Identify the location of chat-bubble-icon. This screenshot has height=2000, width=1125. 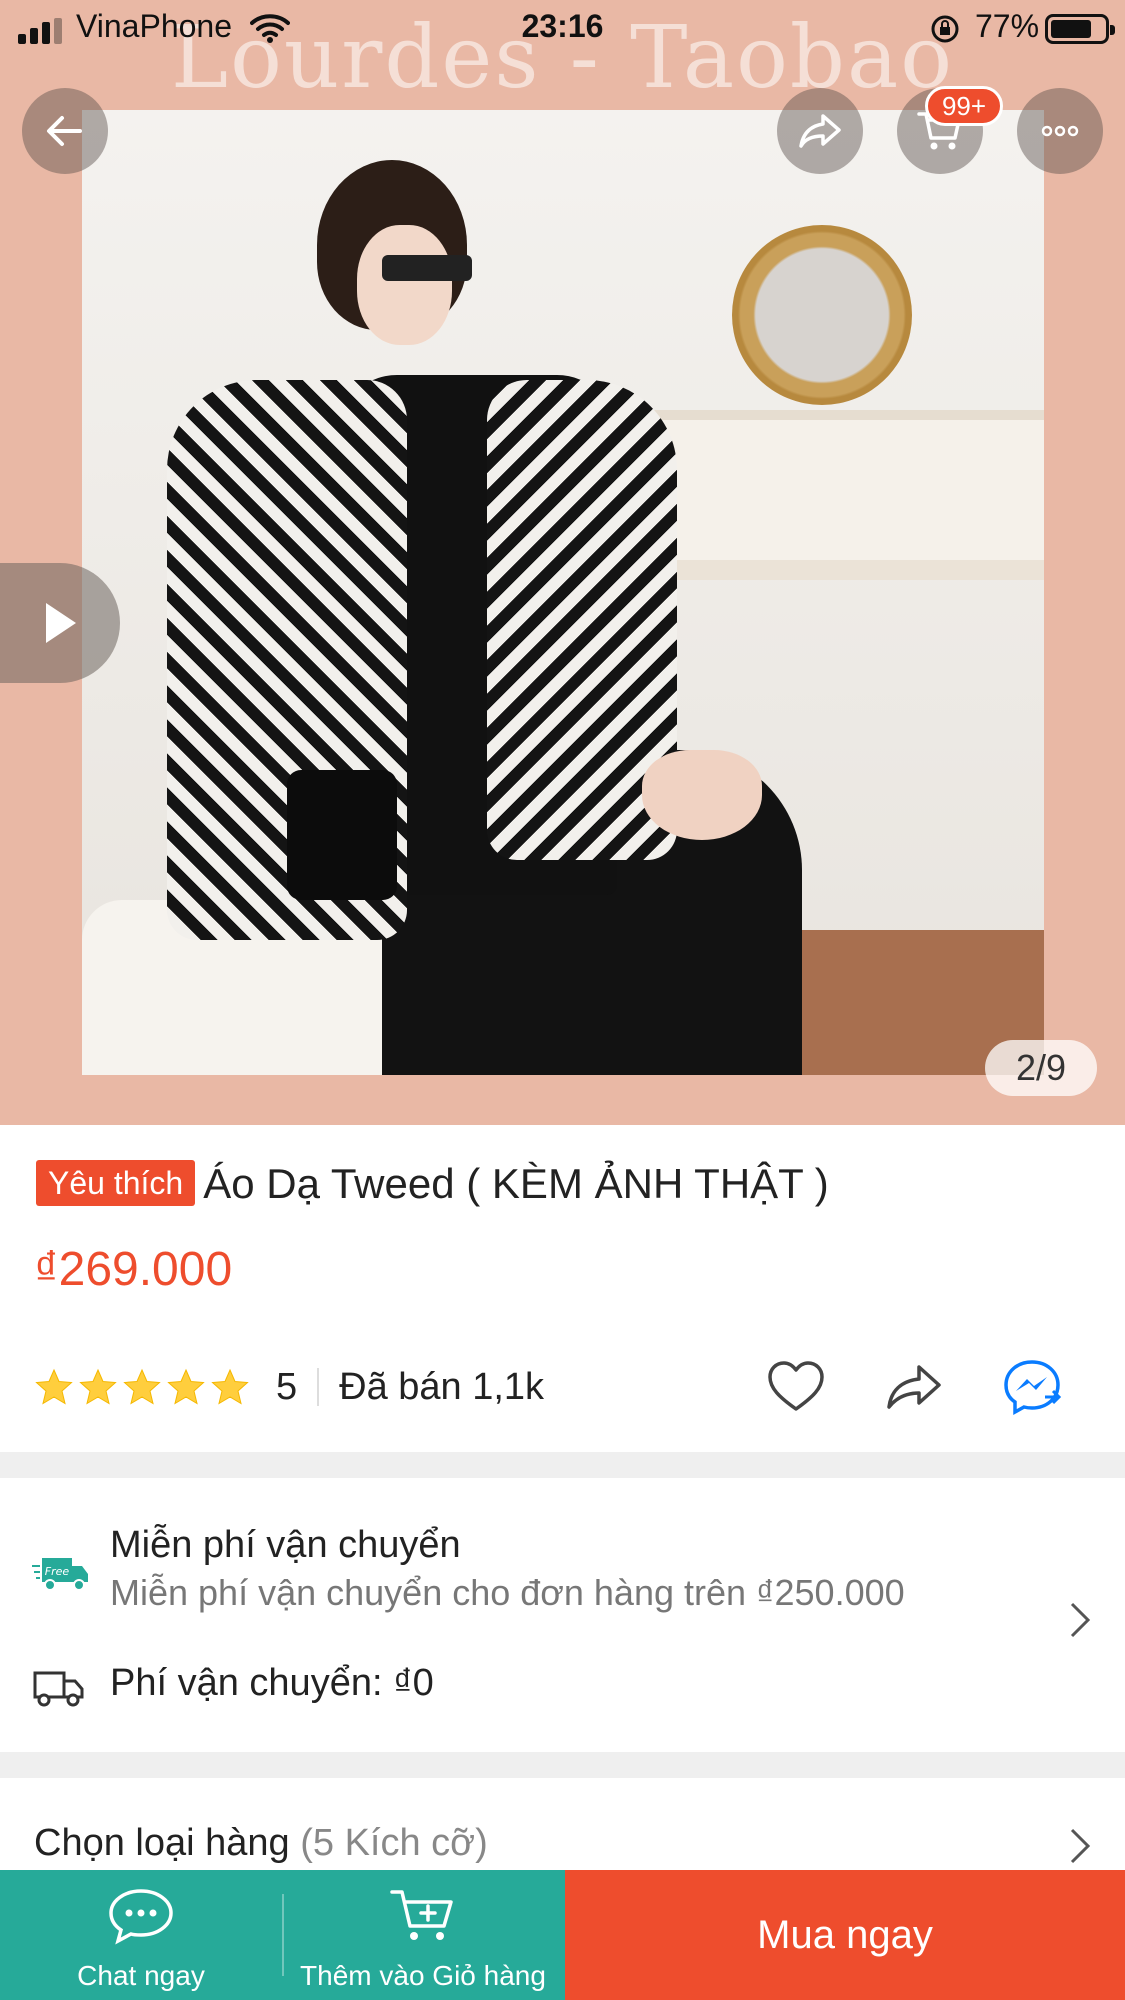
(141, 1917).